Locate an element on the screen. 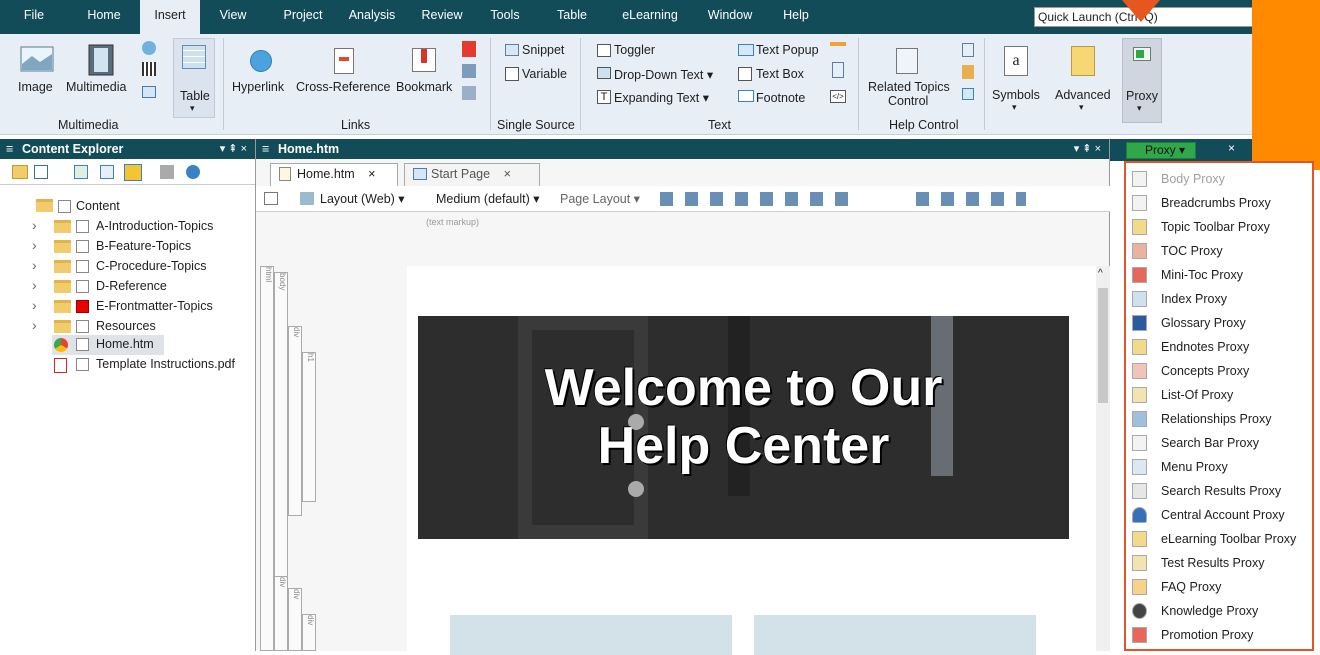 The width and height of the screenshot is (1320, 655). menu-item-elearning-toolbar-proxy: eLearning Toolbar Proxy is located at coordinates (1219, 539).